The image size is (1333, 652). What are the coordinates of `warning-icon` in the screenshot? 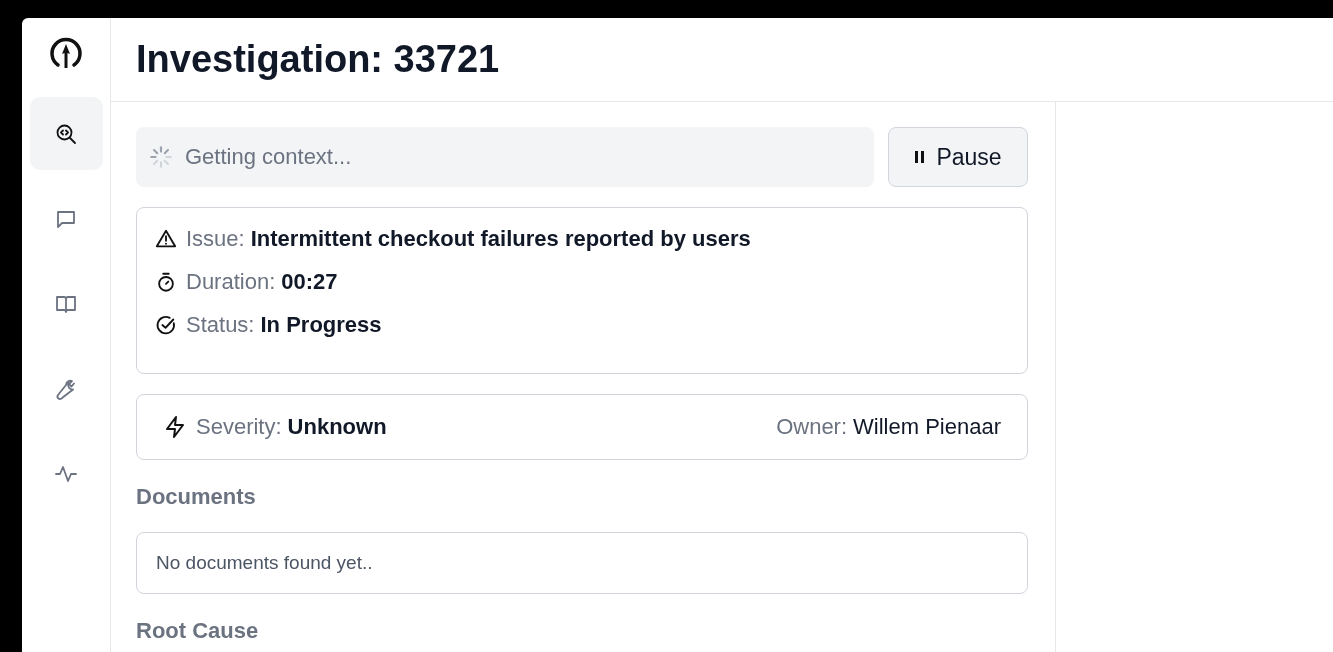 It's located at (166, 239).